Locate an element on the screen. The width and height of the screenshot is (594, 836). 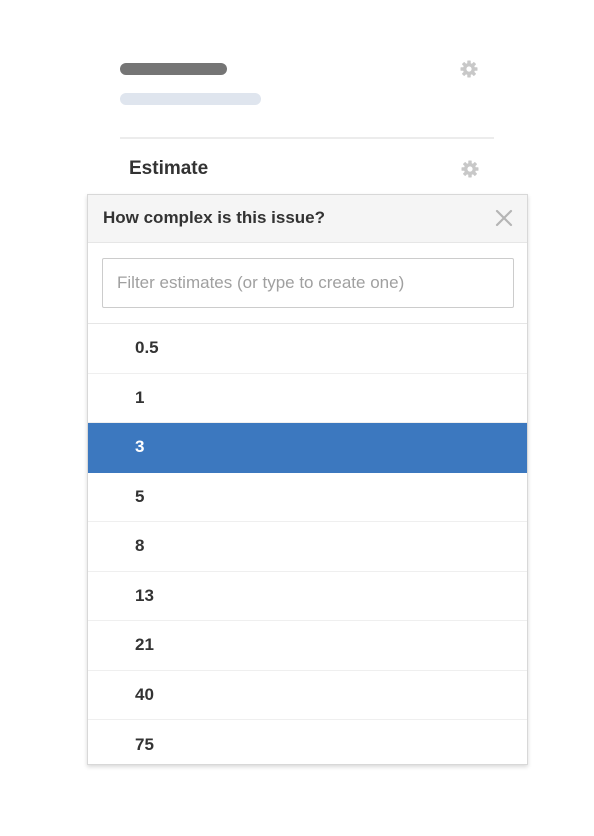
estimate-option: 3 is located at coordinates (307, 448).